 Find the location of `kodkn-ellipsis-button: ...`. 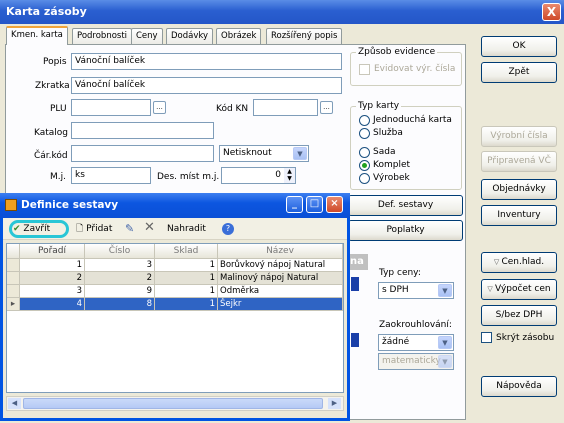

kodkn-ellipsis-button: ... is located at coordinates (326, 107).